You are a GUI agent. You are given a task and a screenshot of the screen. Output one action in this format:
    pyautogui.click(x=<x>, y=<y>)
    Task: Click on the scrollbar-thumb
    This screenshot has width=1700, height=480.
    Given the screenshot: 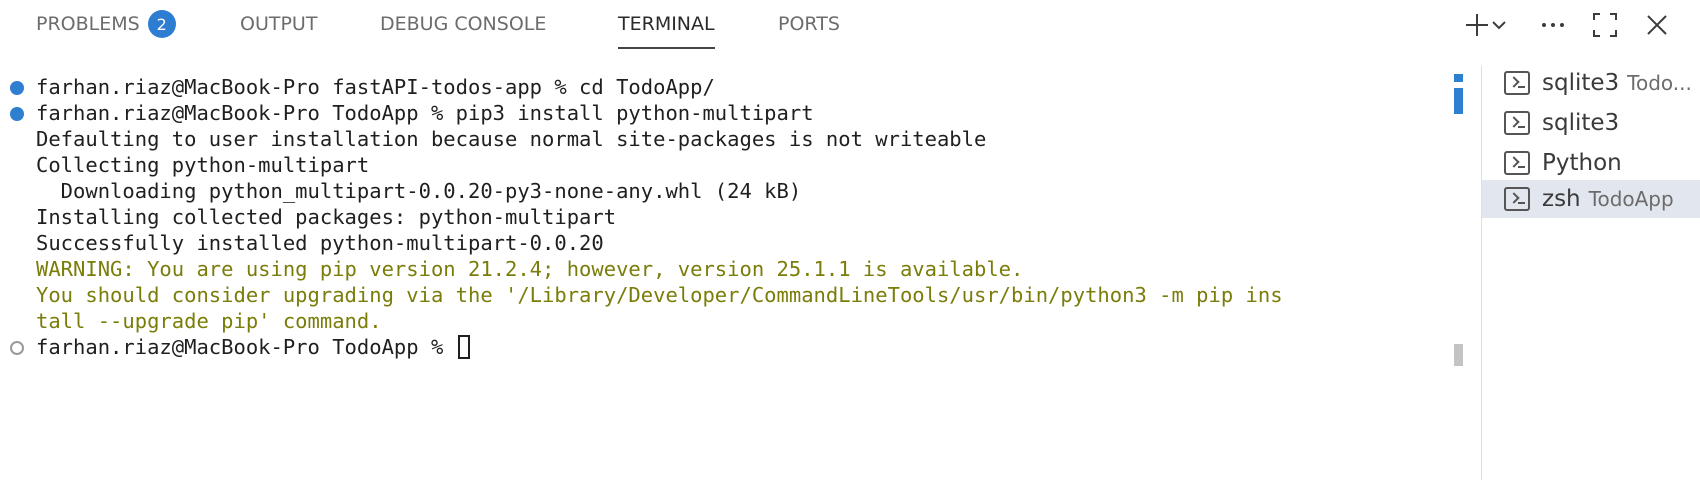 What is the action you would take?
    pyautogui.click(x=1458, y=355)
    